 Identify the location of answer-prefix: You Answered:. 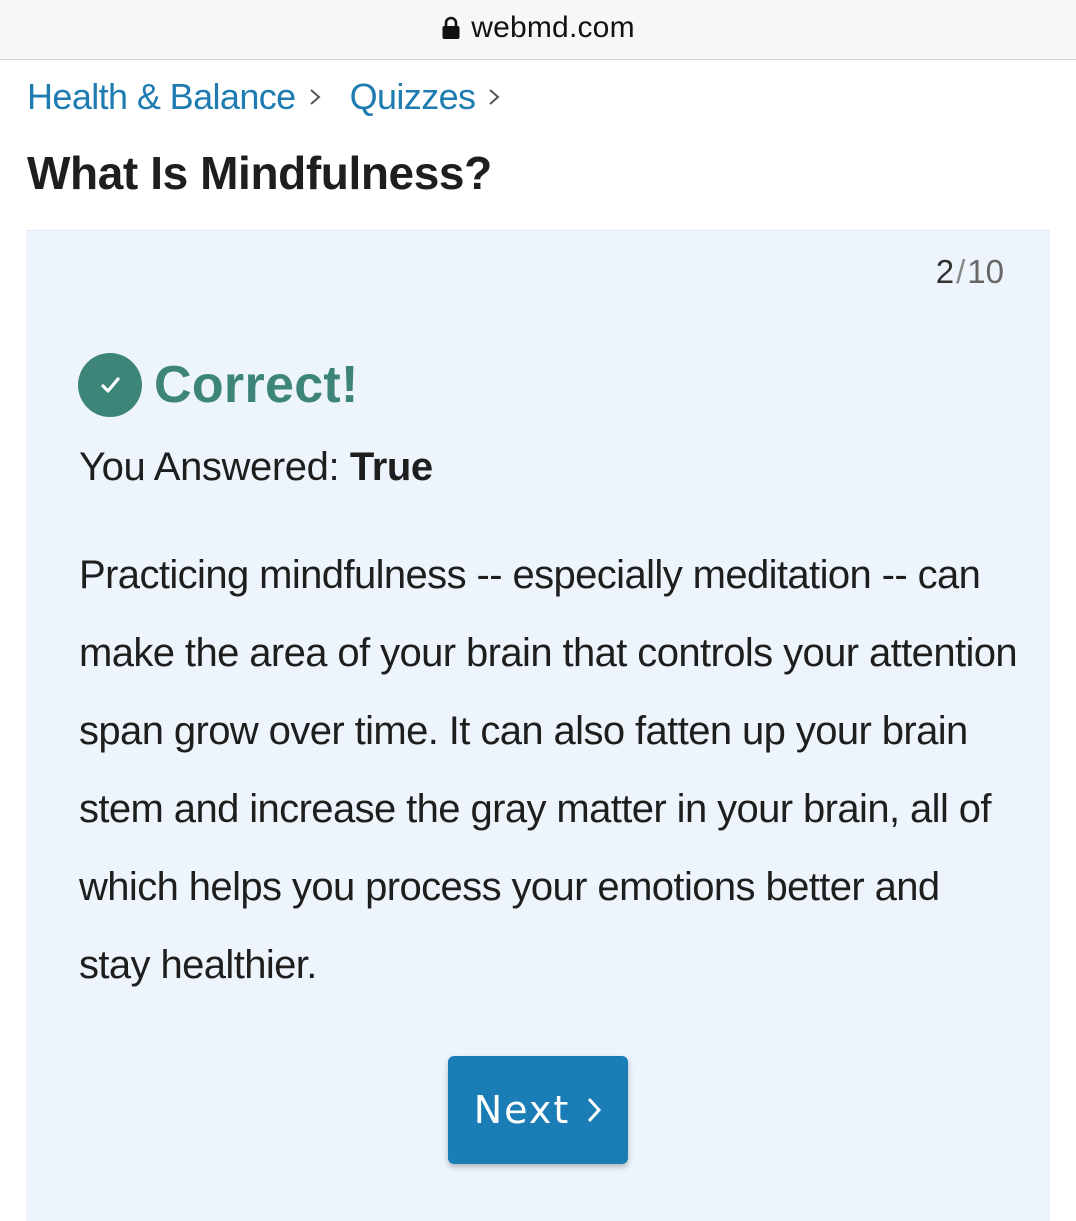
(214, 467).